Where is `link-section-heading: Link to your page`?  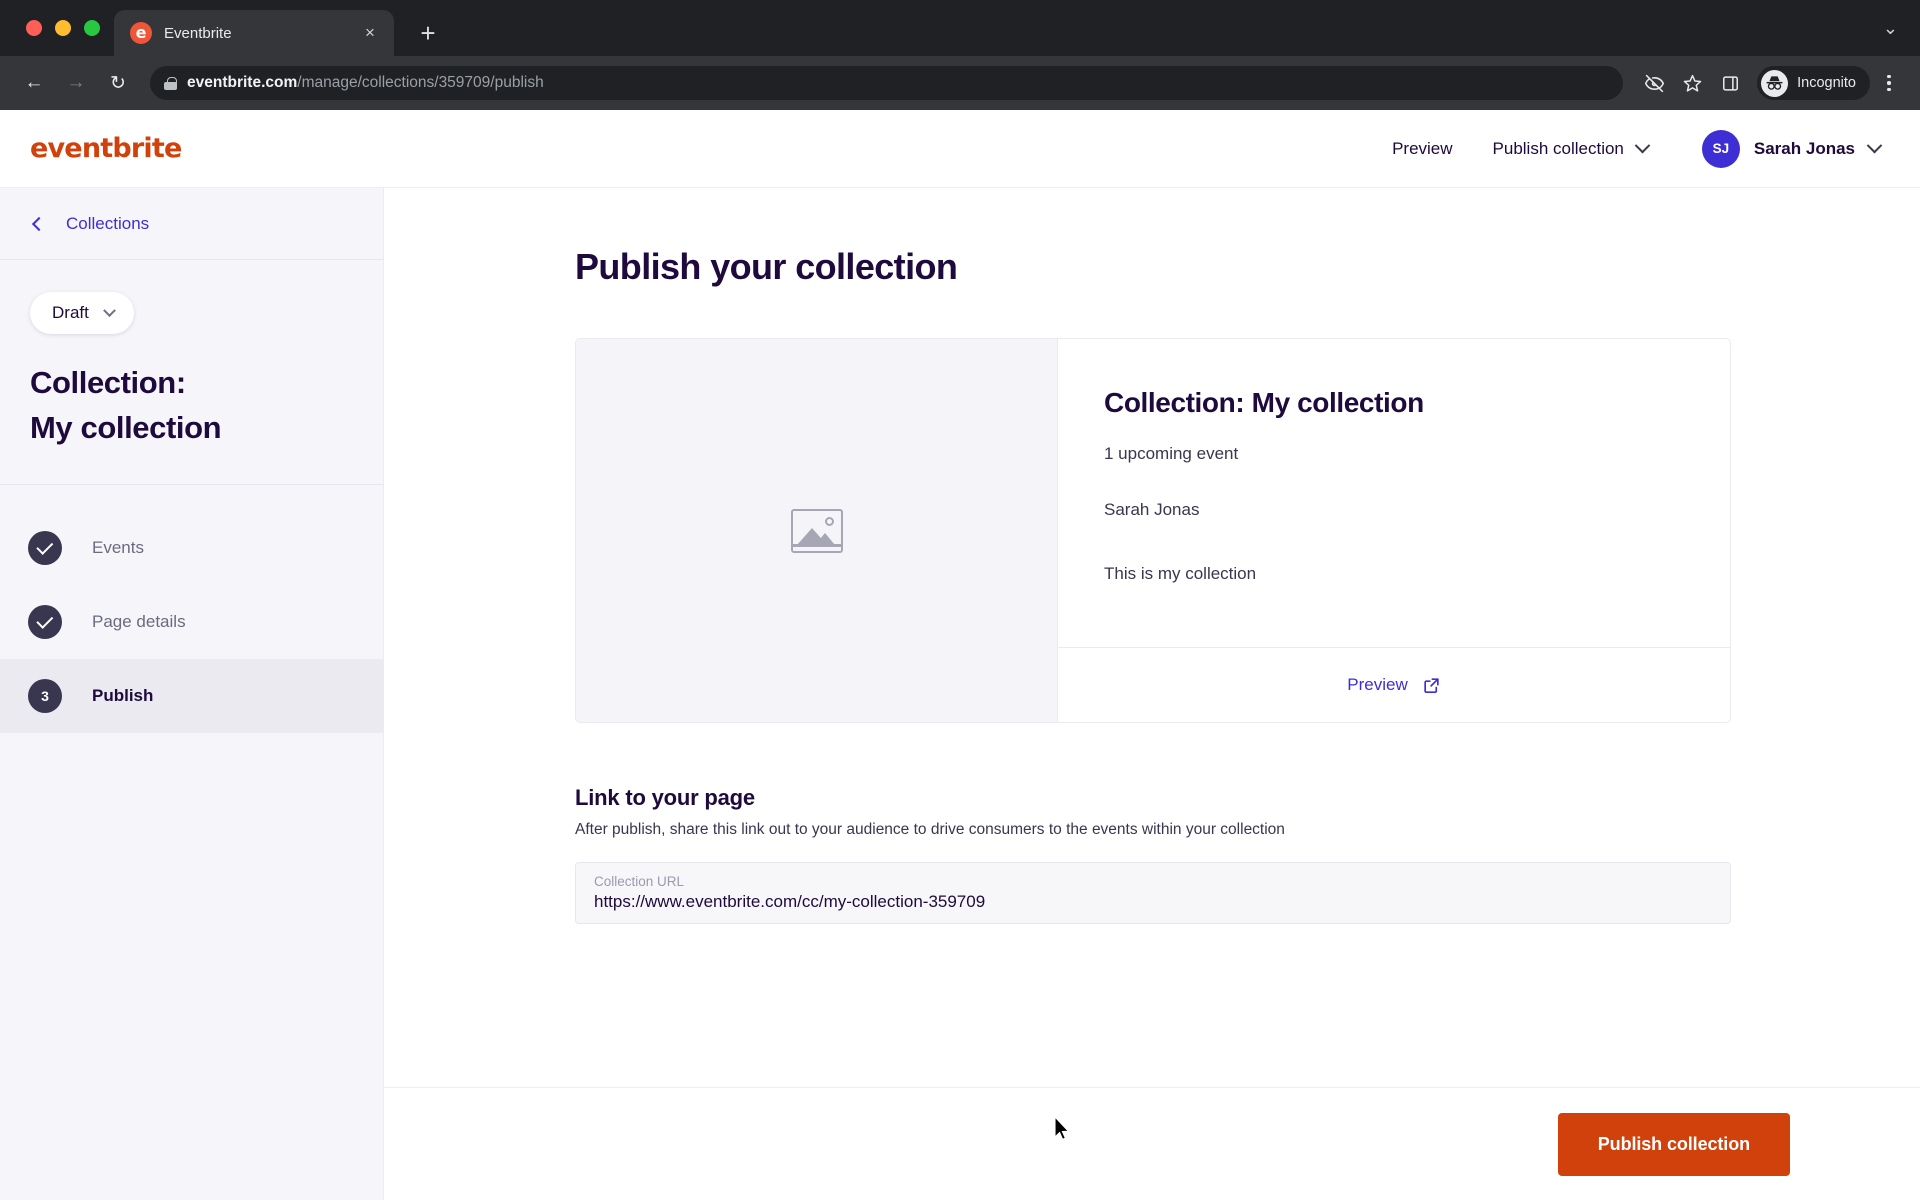
link-section-heading: Link to your page is located at coordinates (665, 797).